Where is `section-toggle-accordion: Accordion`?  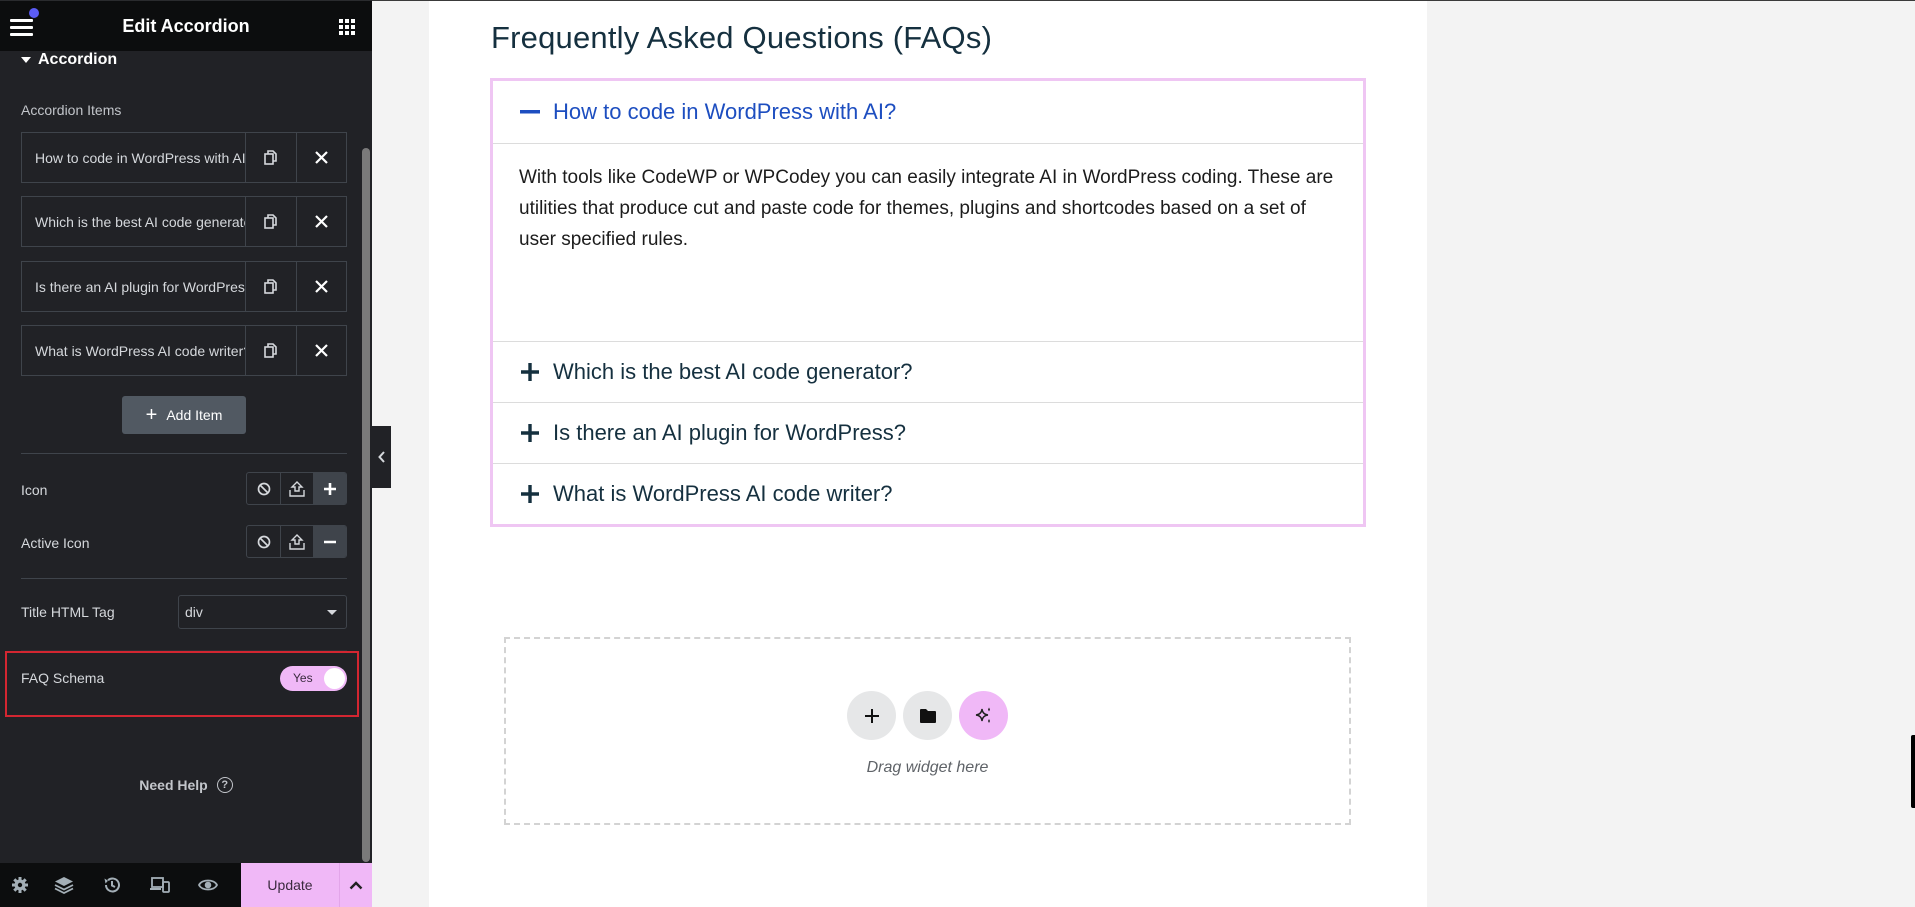
section-toggle-accordion: Accordion is located at coordinates (69, 60).